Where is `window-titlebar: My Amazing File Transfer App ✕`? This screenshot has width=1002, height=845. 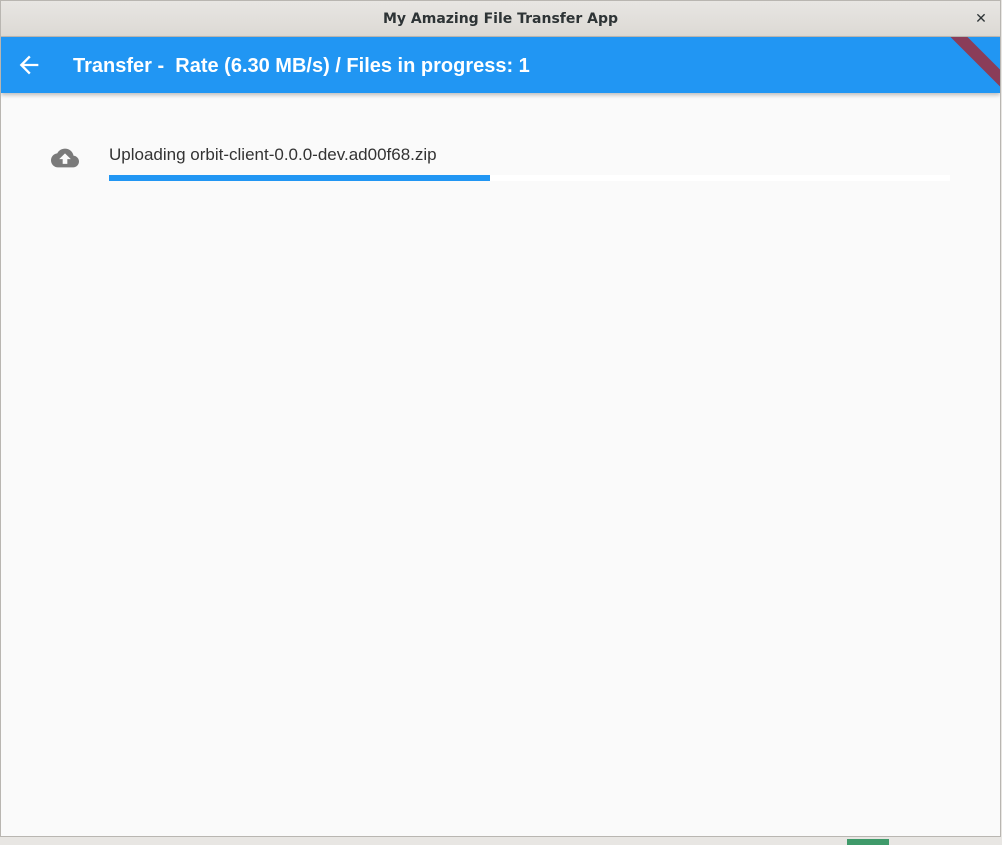 window-titlebar: My Amazing File Transfer App ✕ is located at coordinates (500, 19).